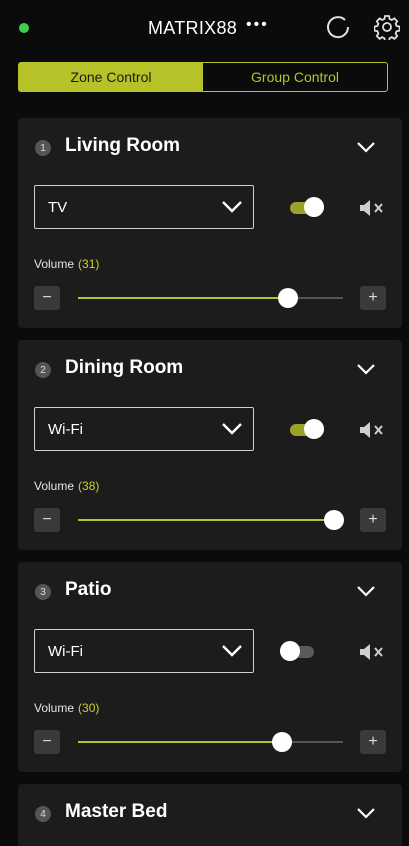 The width and height of the screenshot is (409, 846). What do you see at coordinates (387, 27) in the screenshot?
I see `gear-icon` at bounding box center [387, 27].